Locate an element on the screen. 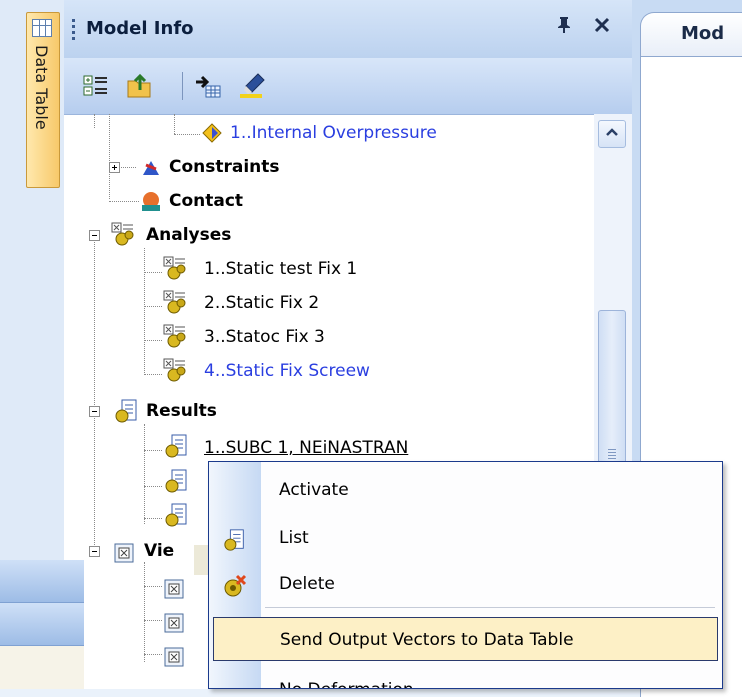 This screenshot has width=742, height=697. tree-item-label: Vie is located at coordinates (159, 551).